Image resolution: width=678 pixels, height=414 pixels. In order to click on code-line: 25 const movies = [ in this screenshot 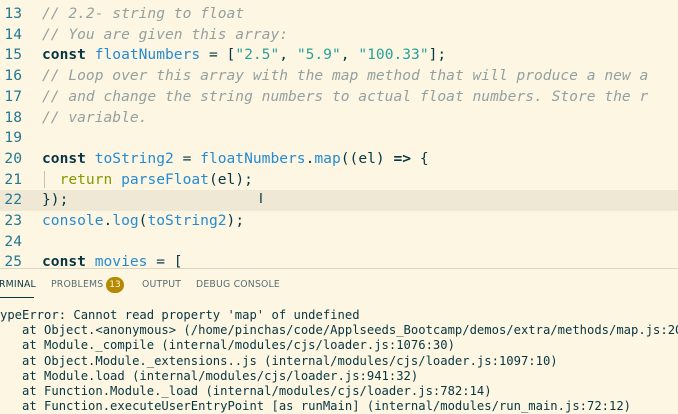, I will do `click(339, 260)`.